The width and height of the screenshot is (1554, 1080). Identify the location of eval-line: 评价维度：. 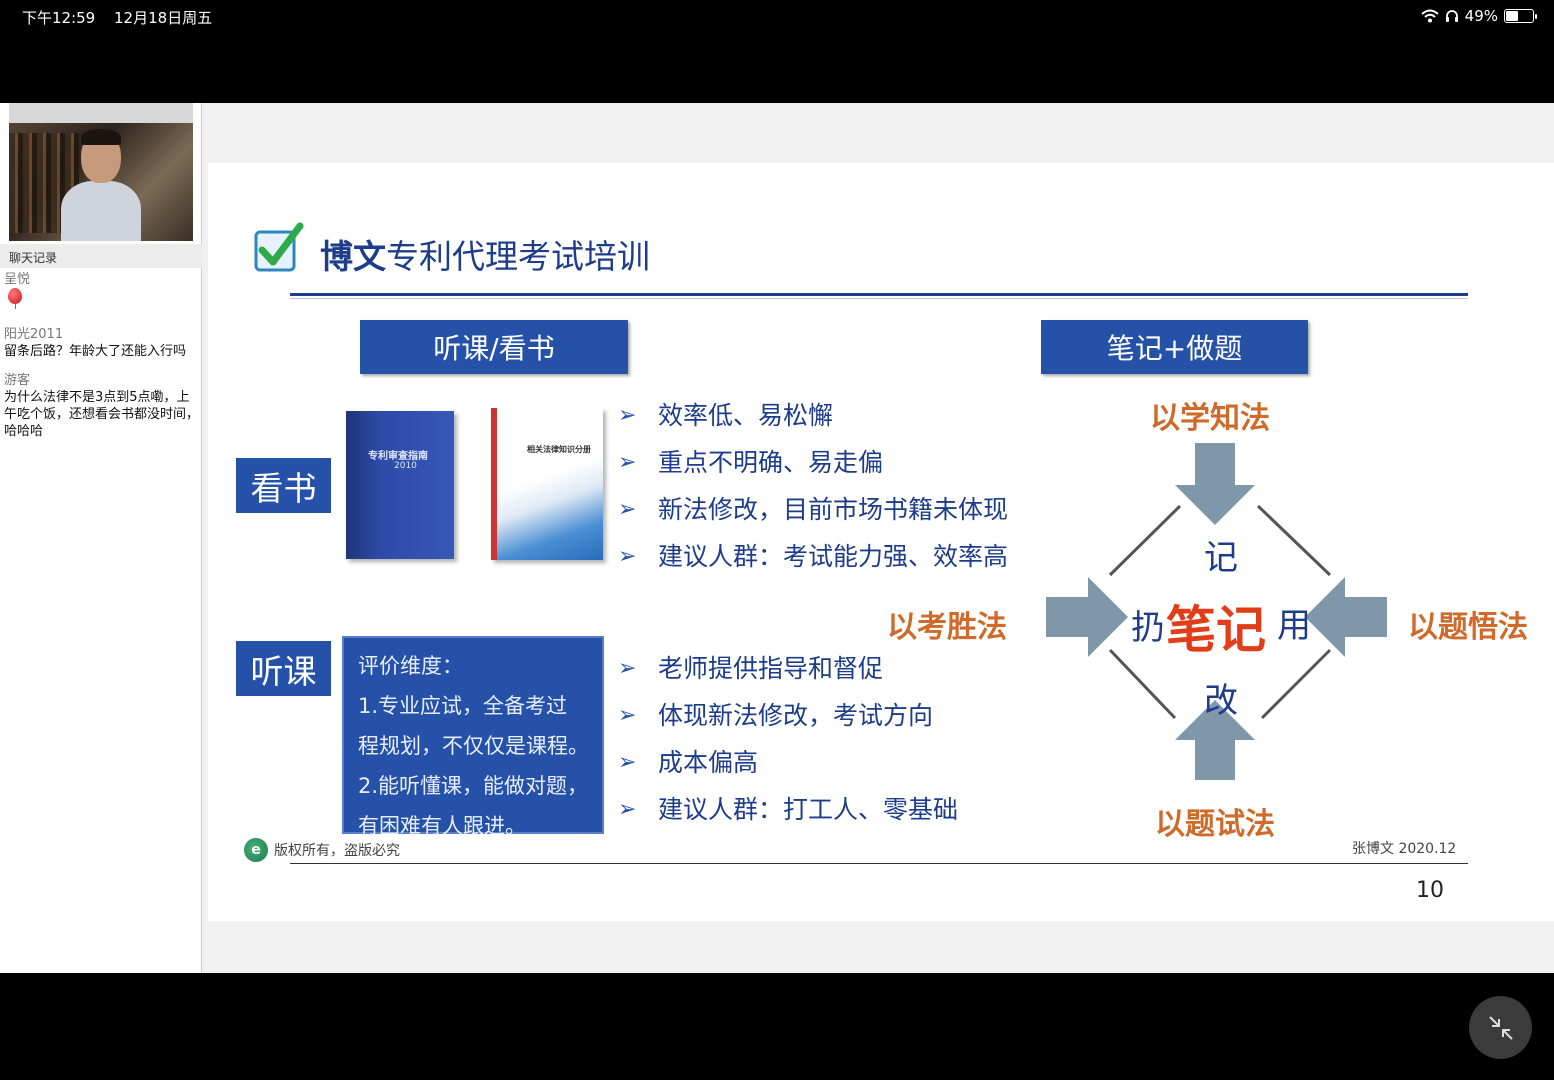
(410, 666).